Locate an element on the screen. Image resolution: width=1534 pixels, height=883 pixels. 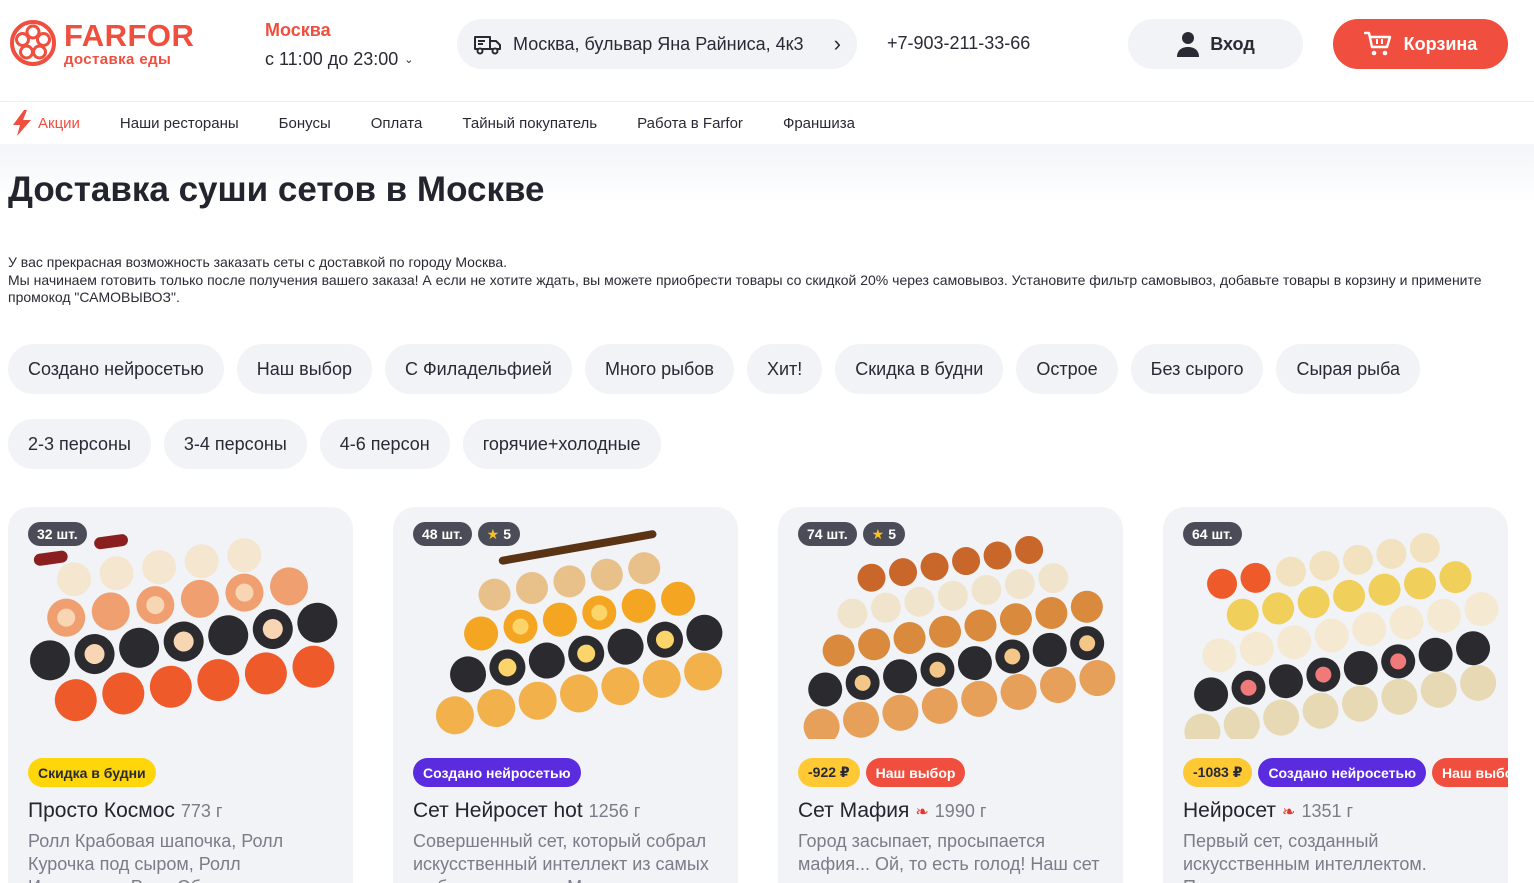
chevron-down-icon: ⌄ is located at coordinates (409, 60).